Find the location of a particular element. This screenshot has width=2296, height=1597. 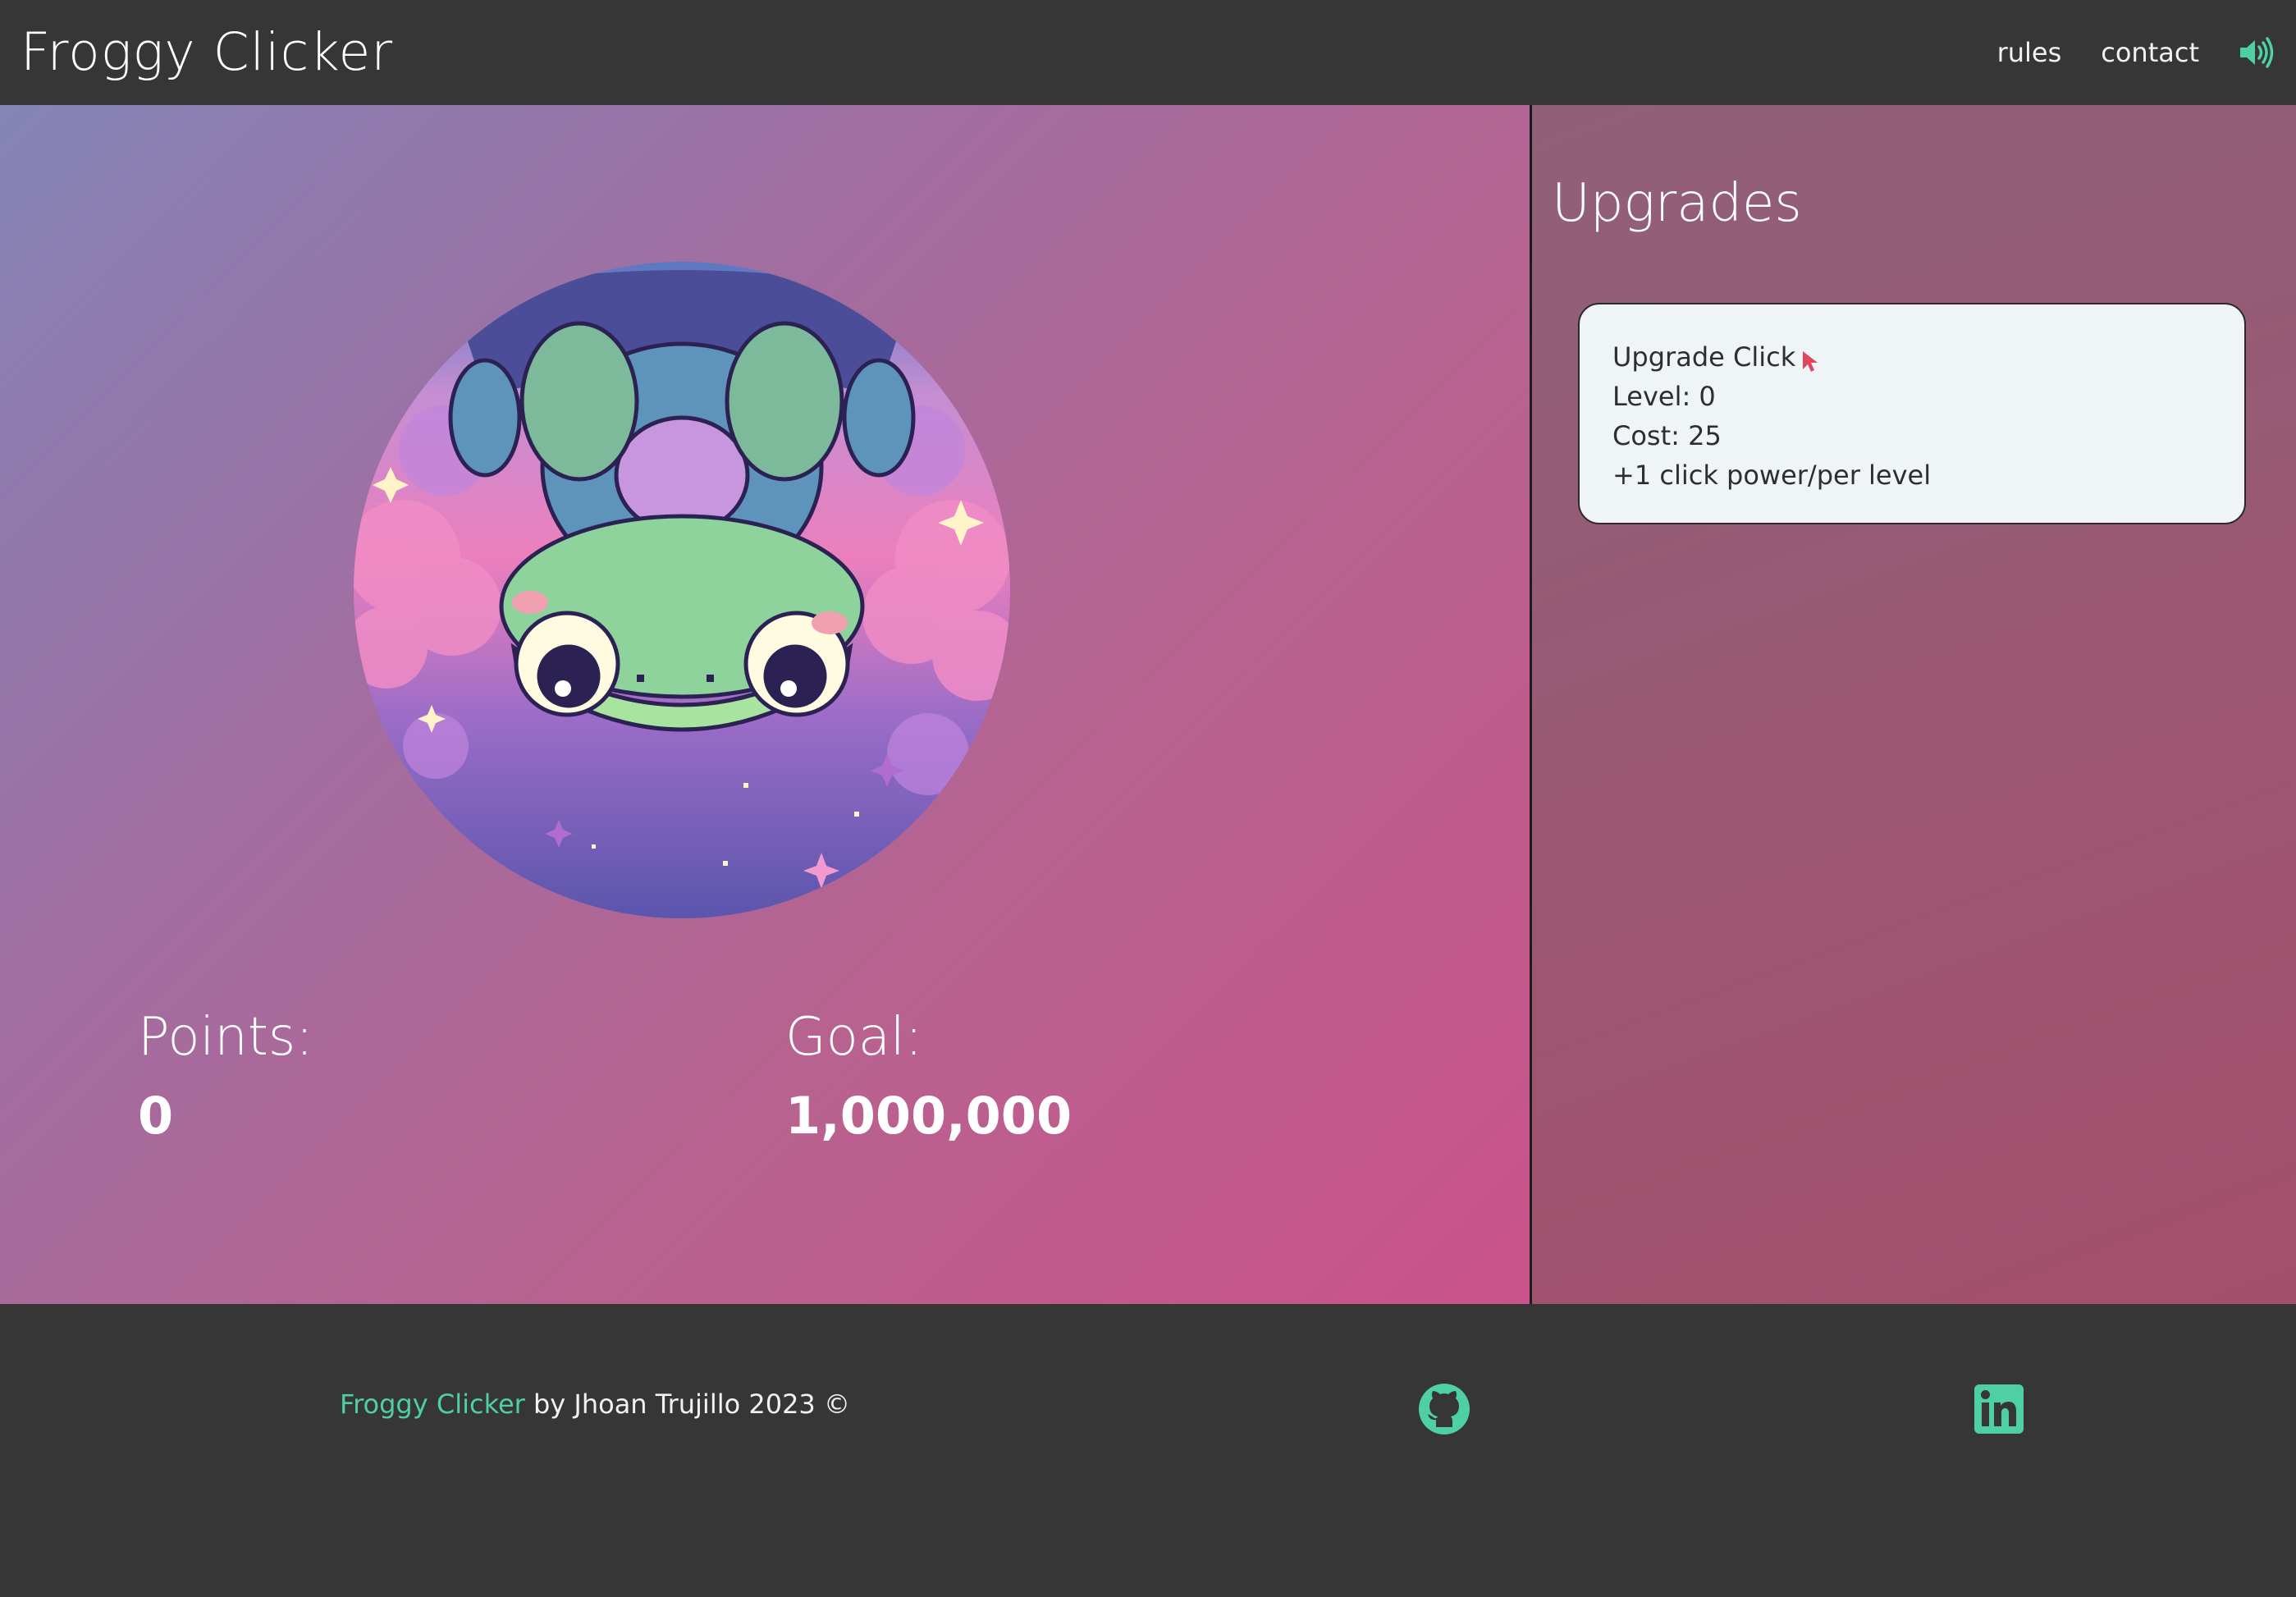

contact-link: contact is located at coordinates (2150, 52).